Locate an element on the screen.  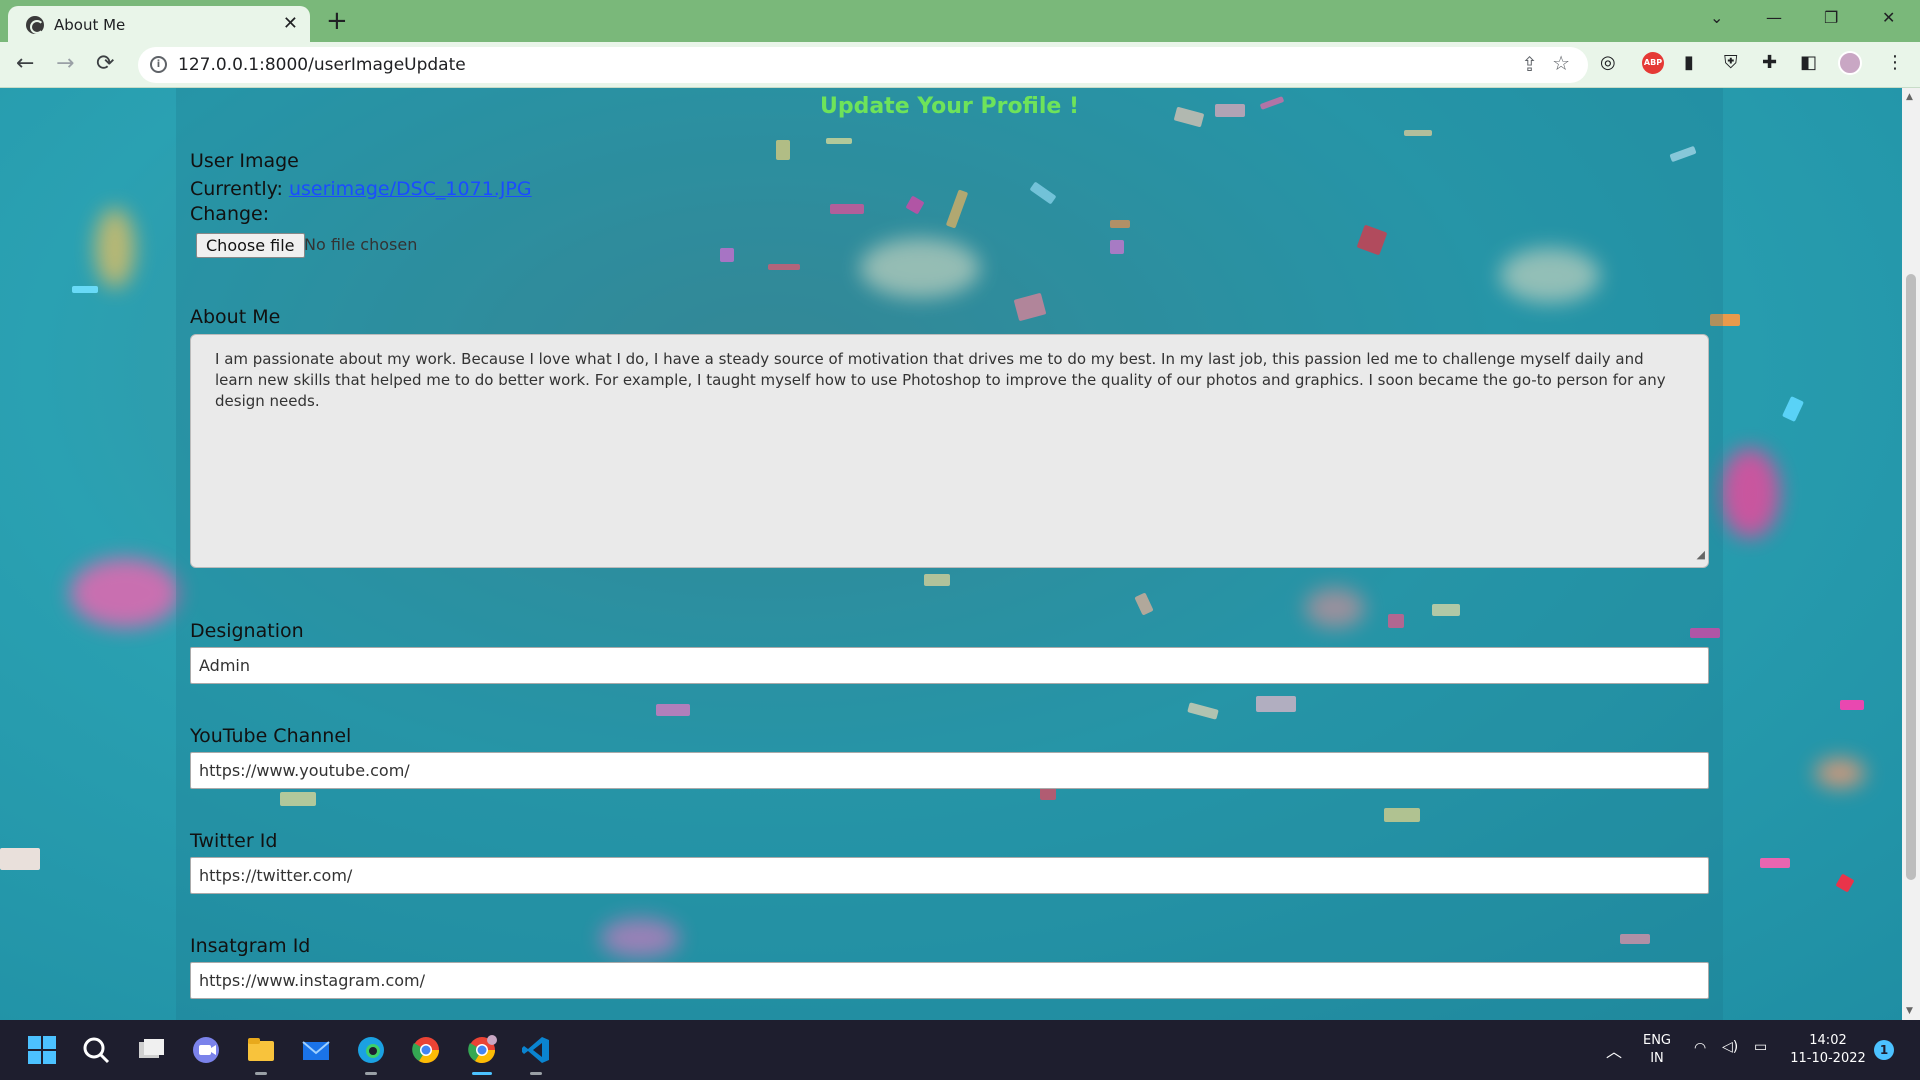
vpn-icon: ⛨ is located at coordinates (1731, 62).